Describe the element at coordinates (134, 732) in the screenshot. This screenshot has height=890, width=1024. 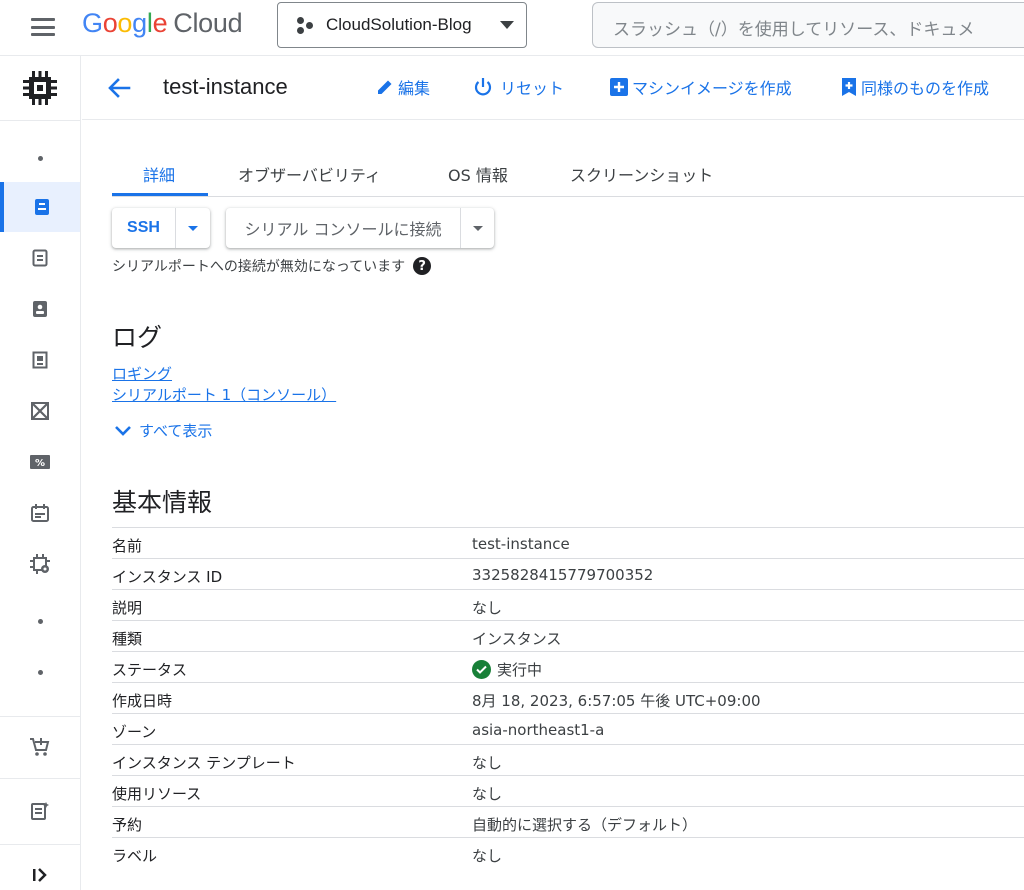
I see `row-key: ゾーン` at that location.